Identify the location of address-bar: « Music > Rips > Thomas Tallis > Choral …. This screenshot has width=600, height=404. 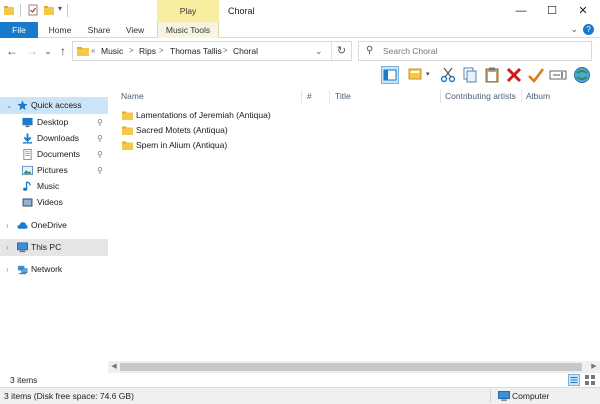
(212, 51).